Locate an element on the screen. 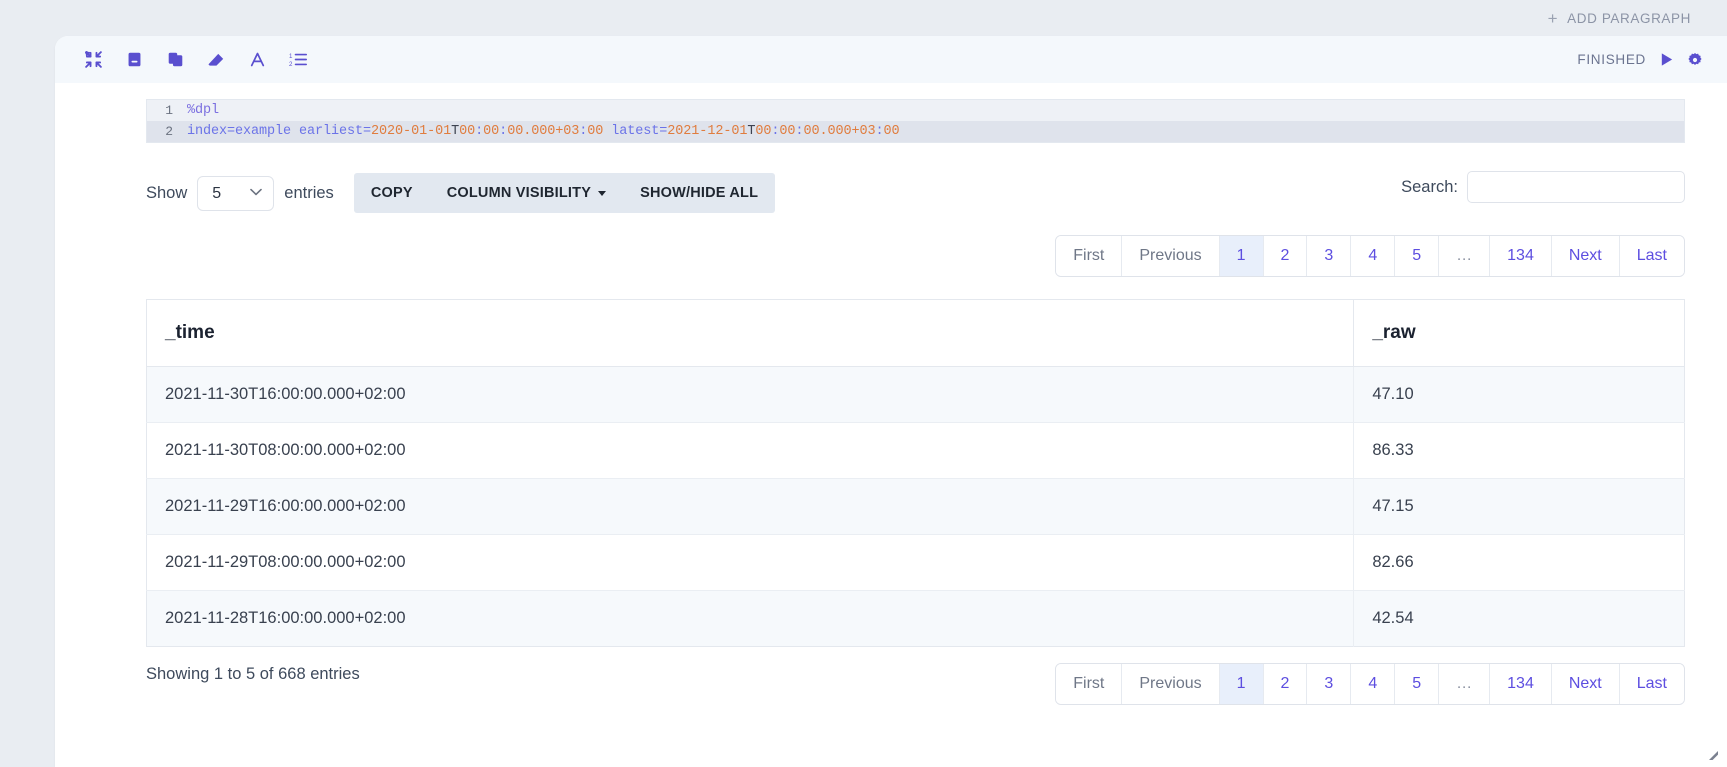  table-head: _time _raw is located at coordinates (915, 333).